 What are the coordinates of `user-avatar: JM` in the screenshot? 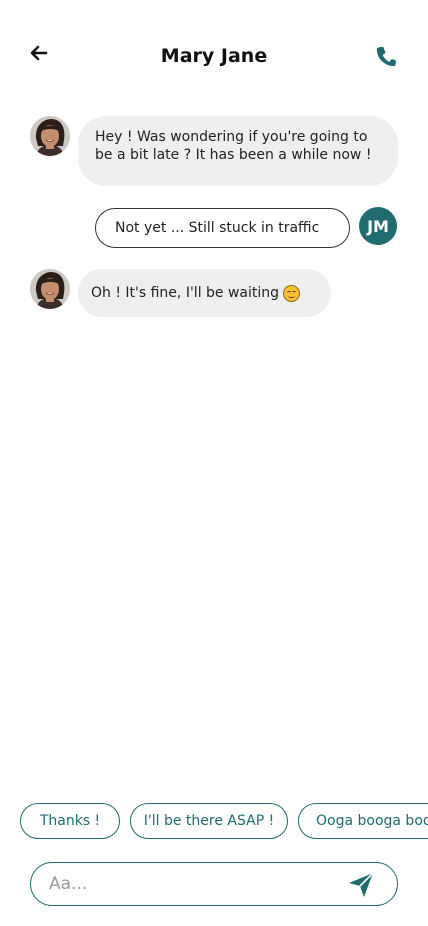 It's located at (378, 226).